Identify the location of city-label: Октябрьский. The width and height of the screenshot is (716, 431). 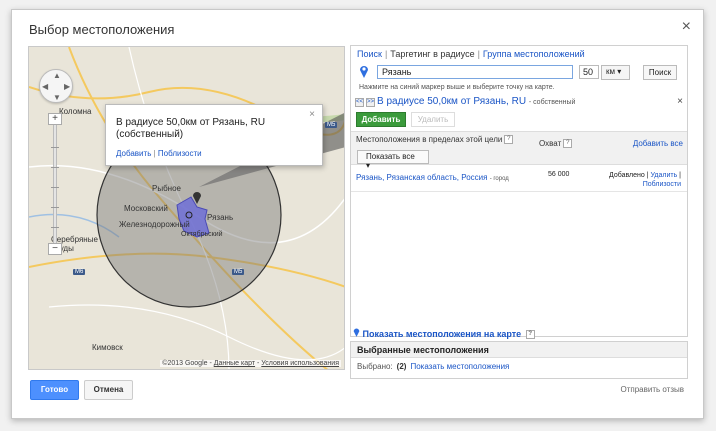
(202, 234).